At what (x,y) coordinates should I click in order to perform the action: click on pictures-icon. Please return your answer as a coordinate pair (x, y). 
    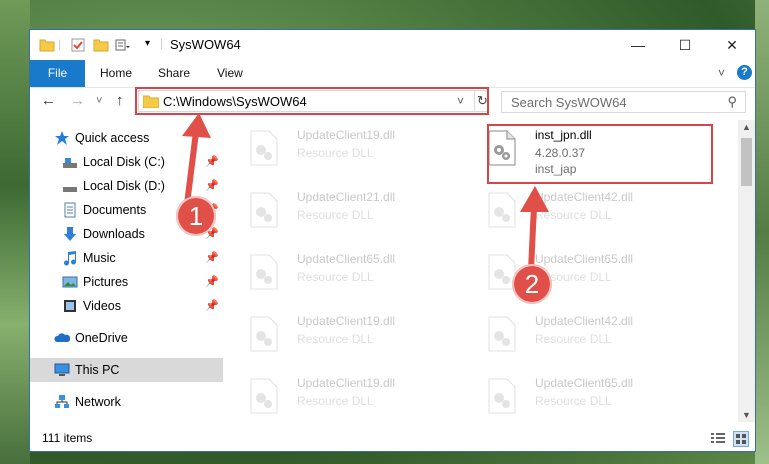
    Looking at the image, I should click on (70, 282).